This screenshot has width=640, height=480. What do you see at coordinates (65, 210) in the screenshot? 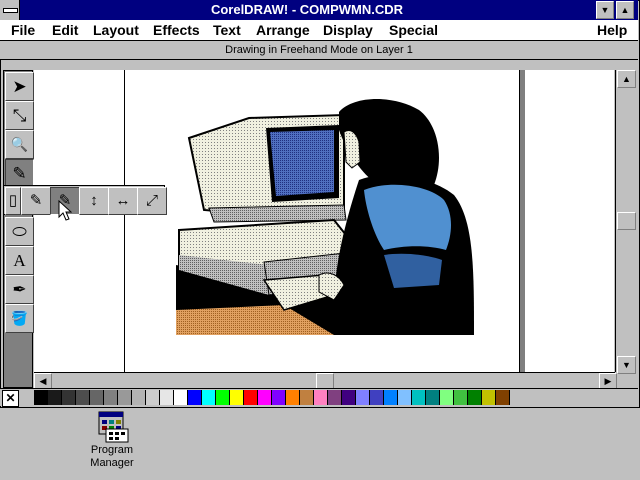
I see `mouse-cursor-icon` at bounding box center [65, 210].